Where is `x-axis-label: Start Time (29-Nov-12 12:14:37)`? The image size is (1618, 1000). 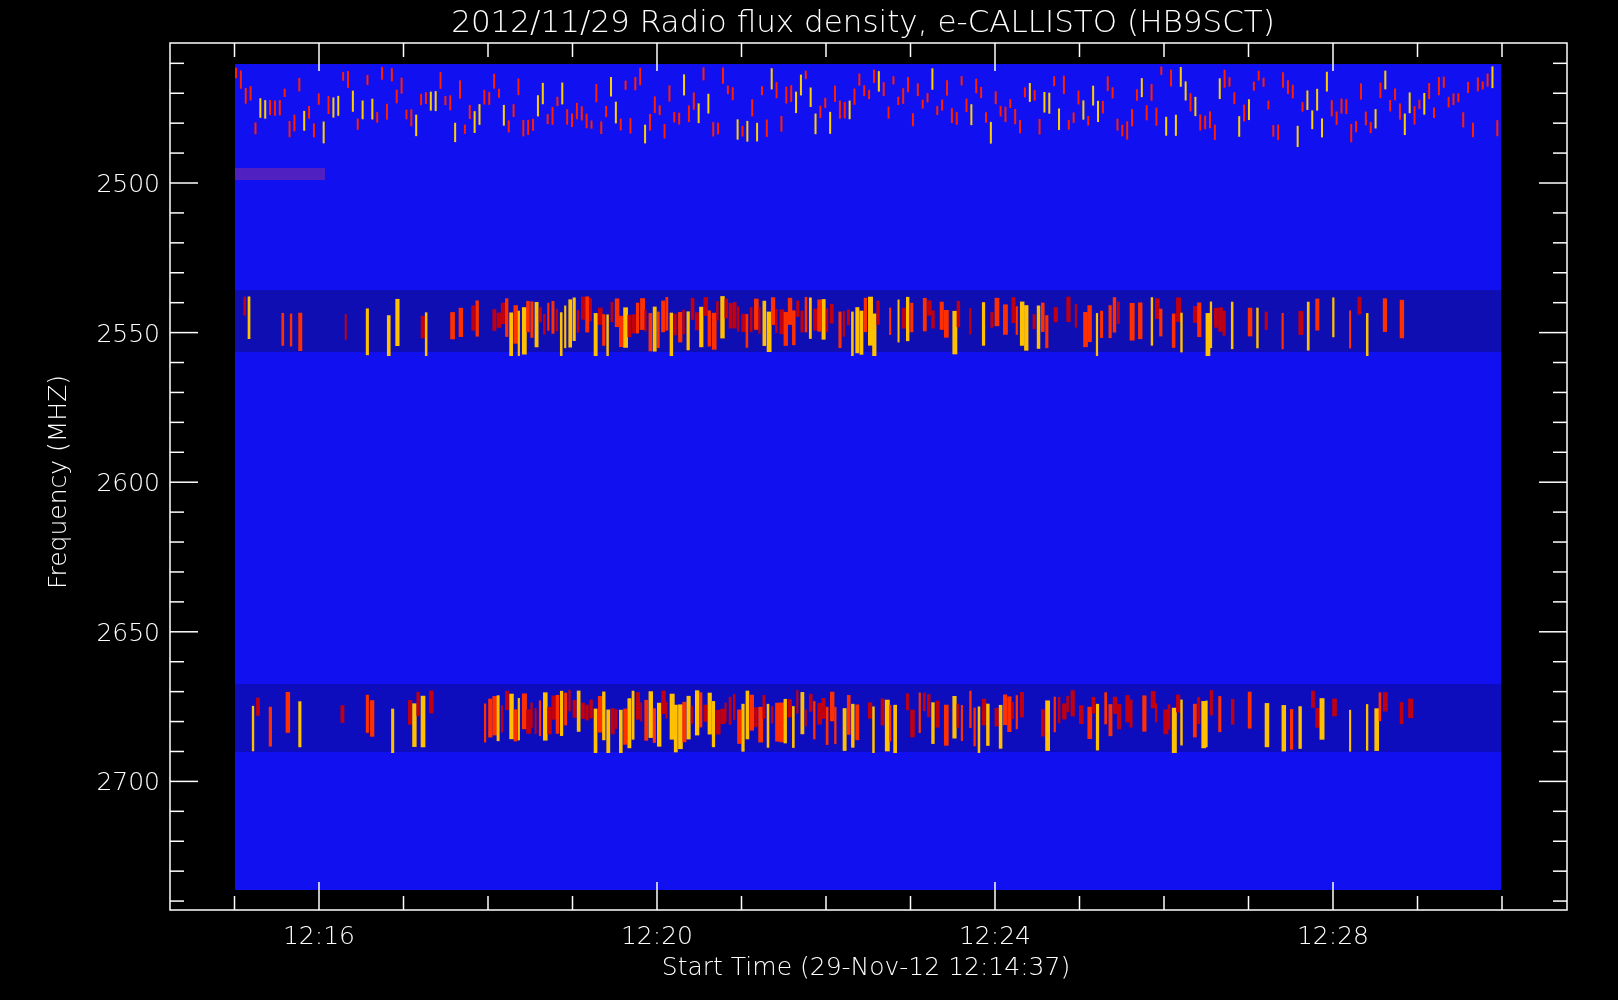 x-axis-label: Start Time (29-Nov-12 12:14:37) is located at coordinates (866, 966).